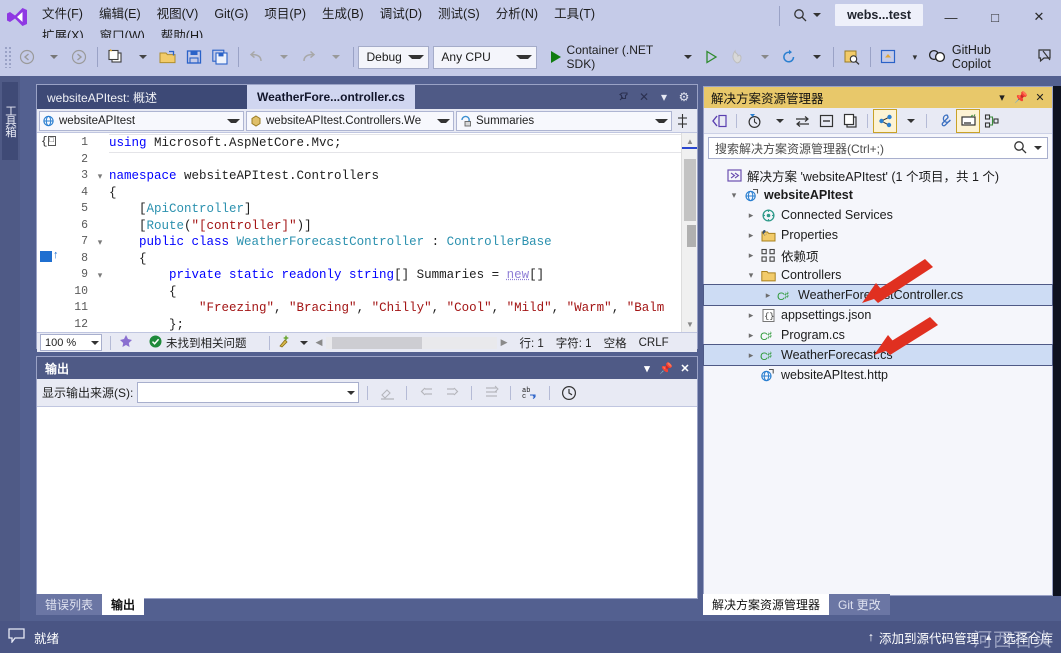 The width and height of the screenshot is (1061, 653). I want to click on code-line: namespace websiteAPItest.Controllers, so click(395, 176).